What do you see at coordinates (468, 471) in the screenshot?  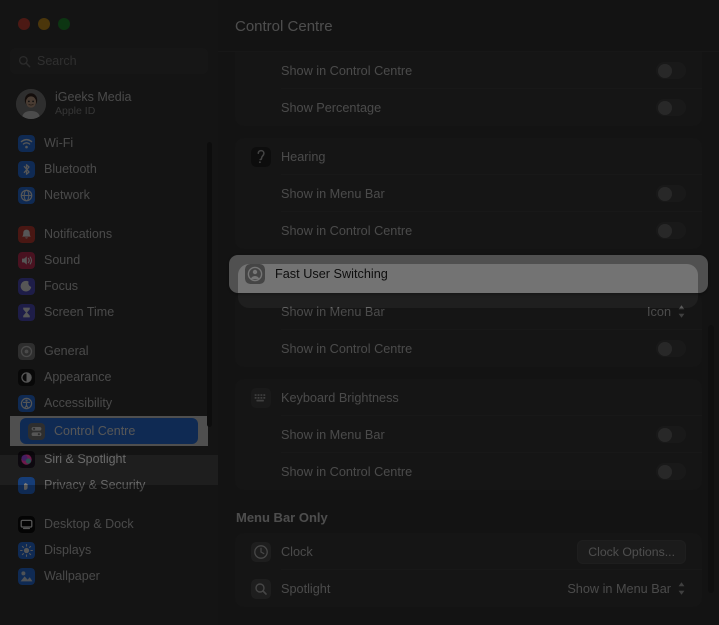 I see `row-keyboard-brightness-show-in-control-centre: Show in Control Centre` at bounding box center [468, 471].